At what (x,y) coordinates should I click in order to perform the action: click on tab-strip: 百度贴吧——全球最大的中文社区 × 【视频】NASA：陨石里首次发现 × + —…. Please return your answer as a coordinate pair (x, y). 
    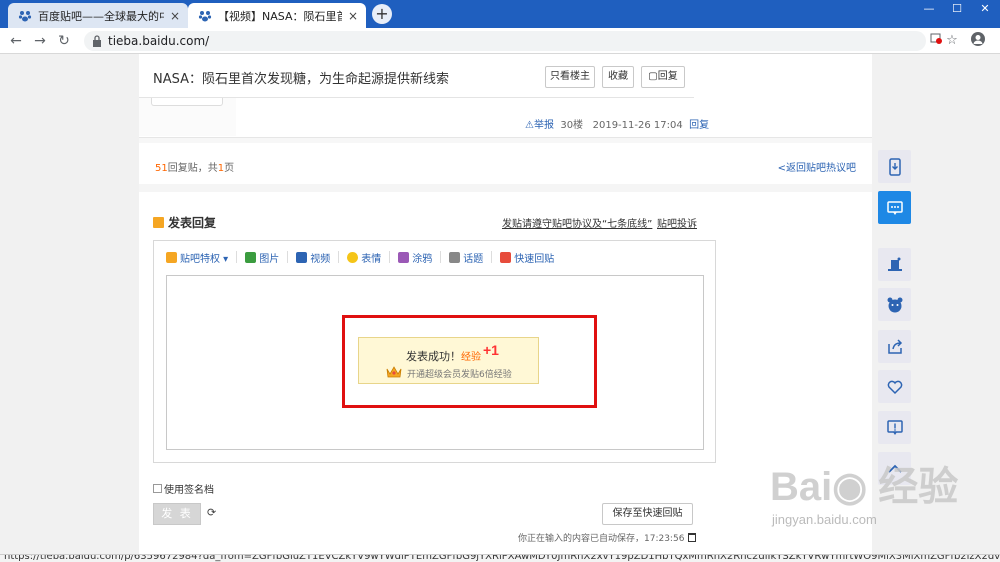
    Looking at the image, I should click on (500, 14).